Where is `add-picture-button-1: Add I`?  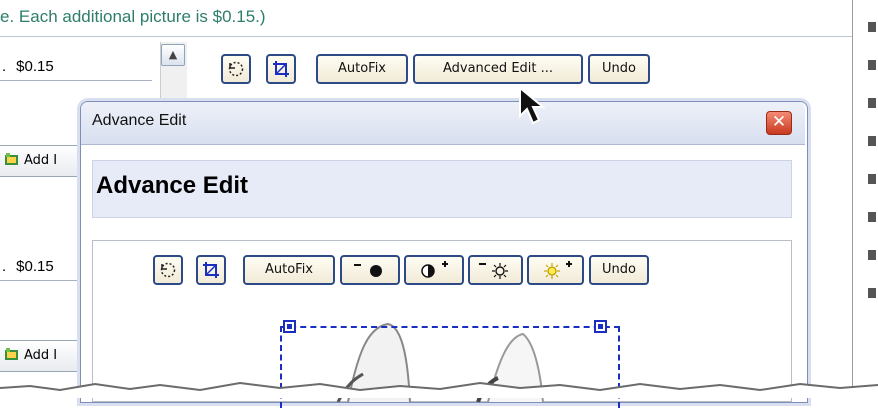
add-picture-button-1: Add I is located at coordinates (40, 161).